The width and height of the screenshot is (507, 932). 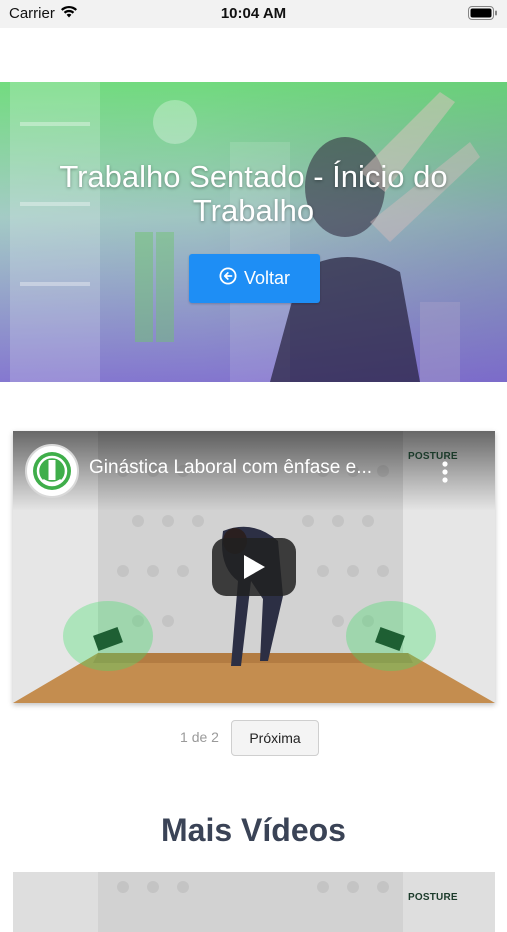 I want to click on posture-logo-text-secondary: POSTURE, so click(x=433, y=897).